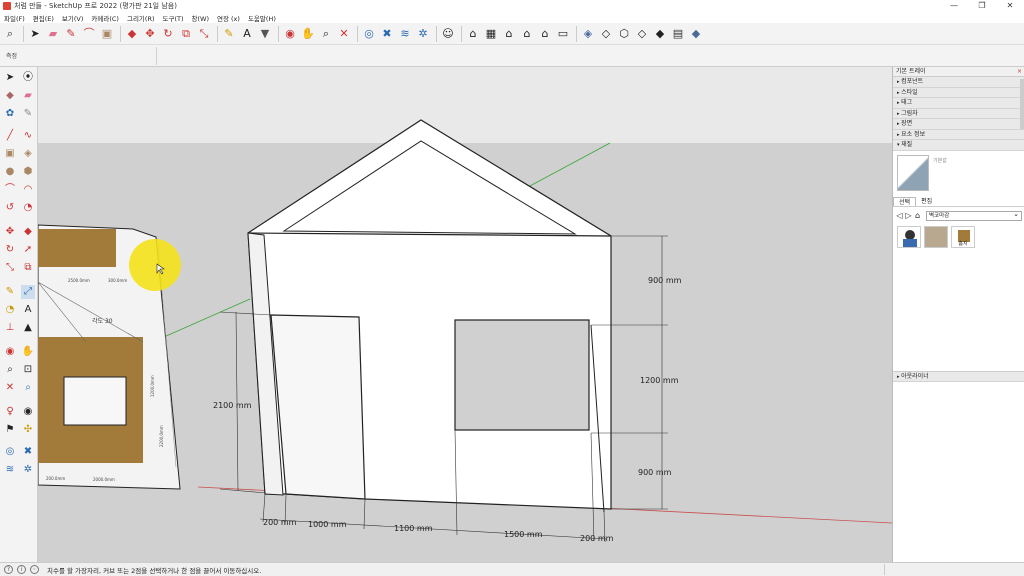 The width and height of the screenshot is (1024, 576). I want to click on pencil-tool-icon: ✎, so click(71, 34).